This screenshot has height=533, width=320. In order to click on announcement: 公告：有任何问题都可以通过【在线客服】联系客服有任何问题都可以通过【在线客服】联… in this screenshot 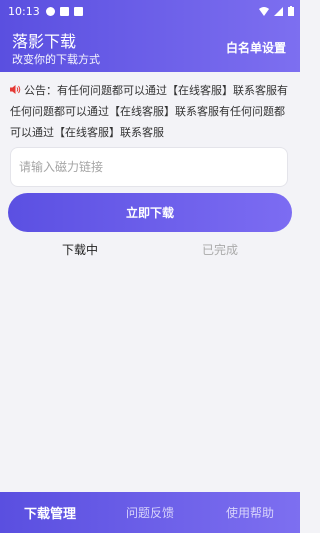, I will do `click(152, 111)`.